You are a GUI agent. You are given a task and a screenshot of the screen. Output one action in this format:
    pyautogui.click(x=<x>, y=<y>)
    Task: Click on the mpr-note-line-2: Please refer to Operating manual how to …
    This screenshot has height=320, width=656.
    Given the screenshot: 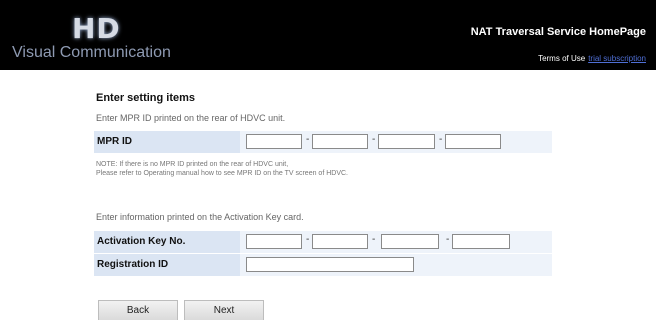 What is the action you would take?
    pyautogui.click(x=222, y=173)
    